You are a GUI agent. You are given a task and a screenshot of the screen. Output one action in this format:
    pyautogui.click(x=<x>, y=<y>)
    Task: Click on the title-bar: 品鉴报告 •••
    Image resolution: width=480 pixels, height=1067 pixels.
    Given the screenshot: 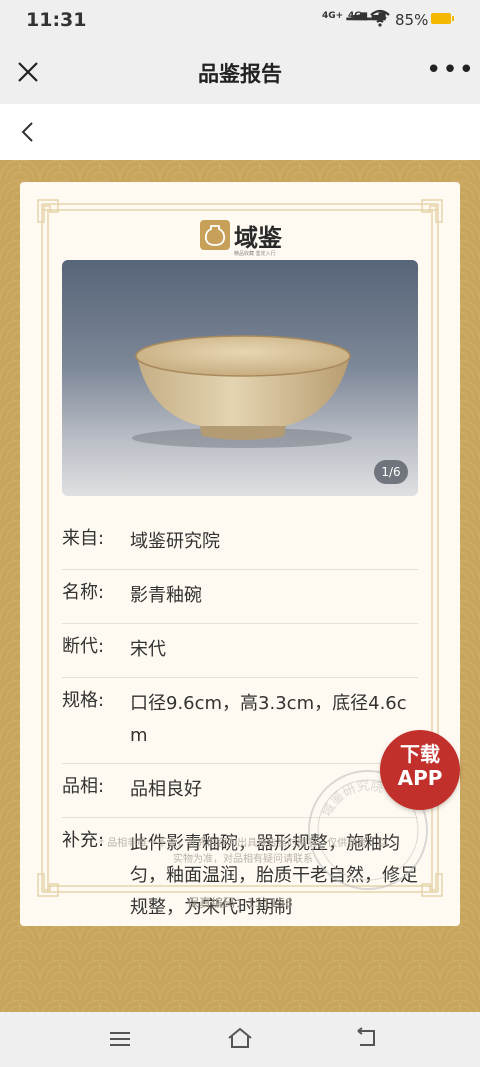 What is the action you would take?
    pyautogui.click(x=240, y=71)
    